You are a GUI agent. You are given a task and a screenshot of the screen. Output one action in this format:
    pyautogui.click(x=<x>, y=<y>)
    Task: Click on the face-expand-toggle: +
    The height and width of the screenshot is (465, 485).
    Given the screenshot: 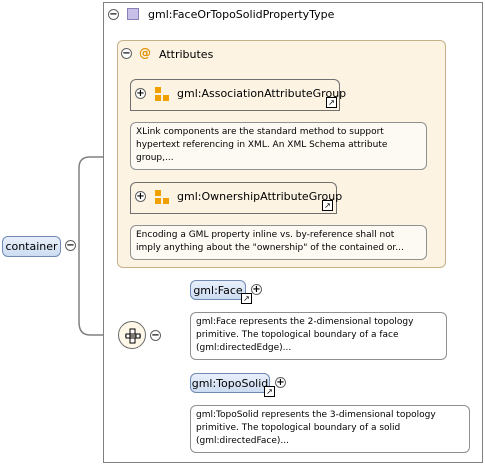 What is the action you would take?
    pyautogui.click(x=256, y=289)
    